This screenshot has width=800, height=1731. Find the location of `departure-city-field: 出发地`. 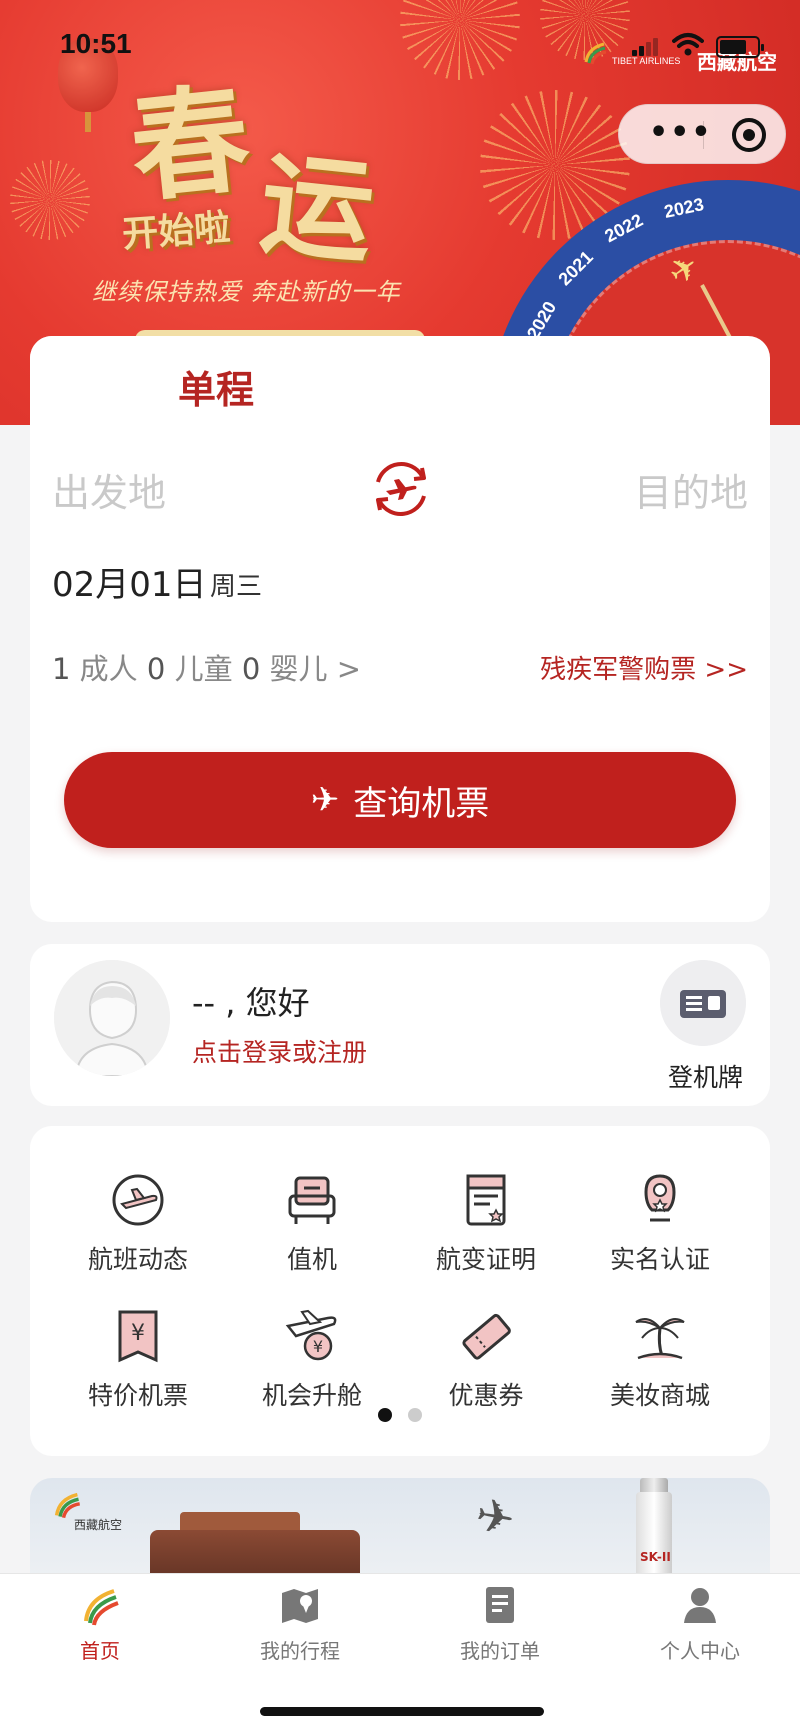

departure-city-field: 出发地 is located at coordinates (109, 489).